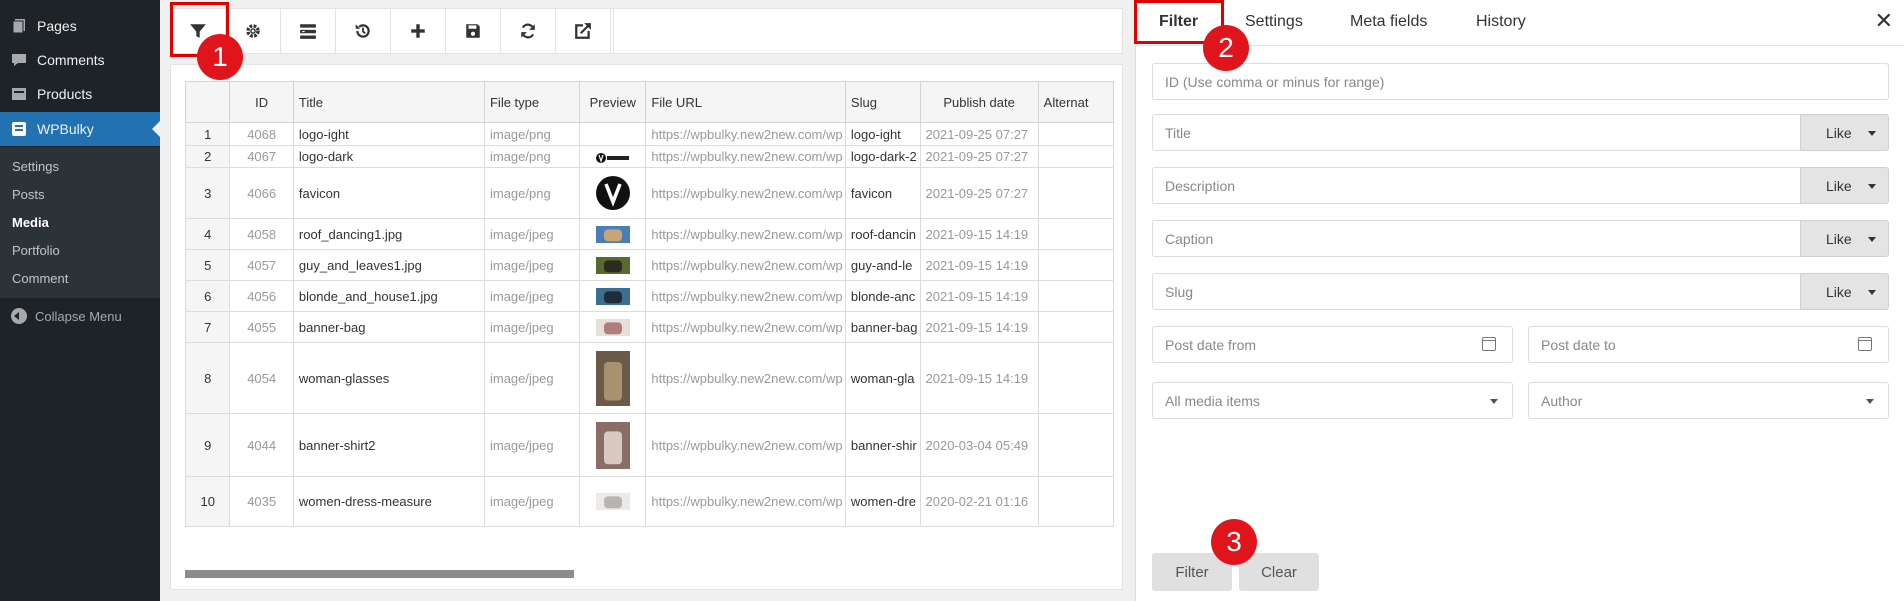 This screenshot has height=601, width=1904. What do you see at coordinates (979, 445) in the screenshot?
I see `publish-date-cell: 2020-03-04 05:49` at bounding box center [979, 445].